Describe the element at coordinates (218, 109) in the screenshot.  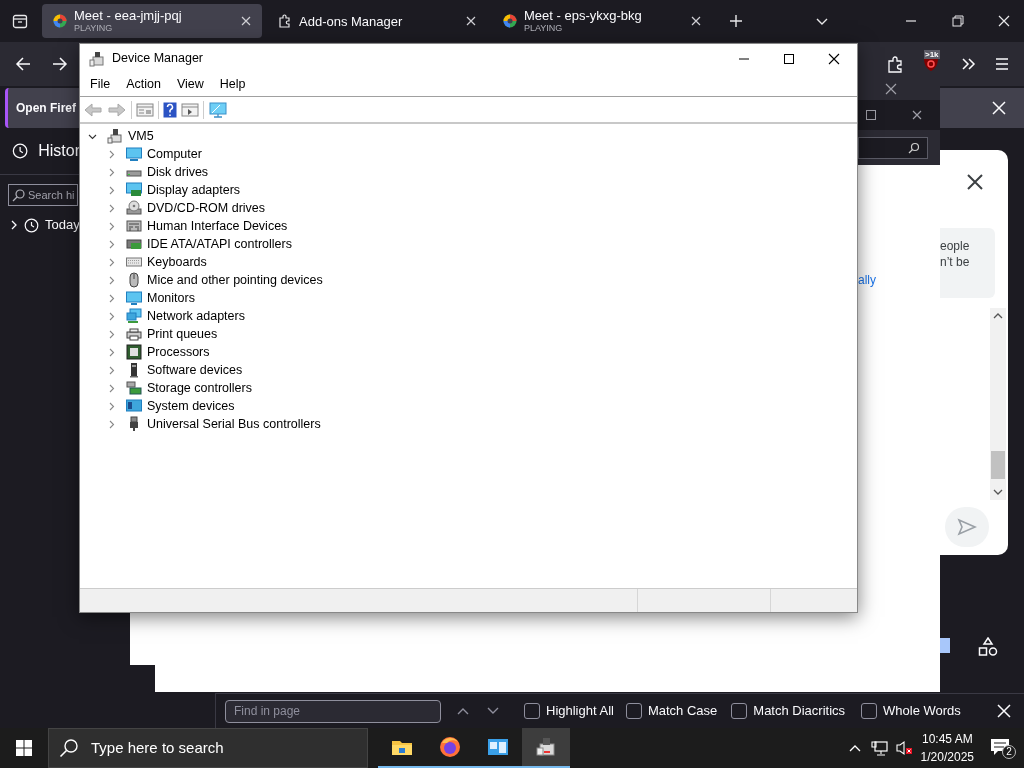
I see `monitor-scan-icon` at that location.